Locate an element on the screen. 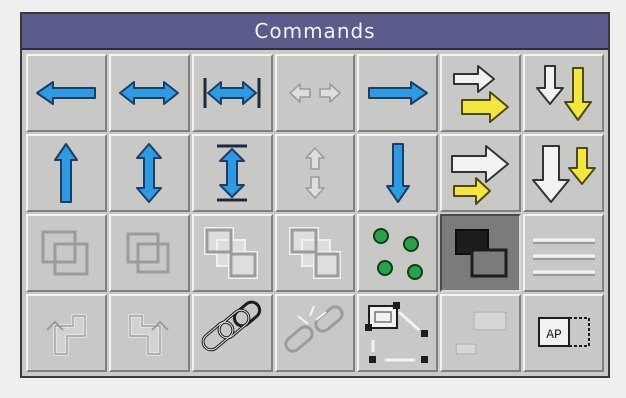  overlap-boxes-icon is located at coordinates (481, 253).